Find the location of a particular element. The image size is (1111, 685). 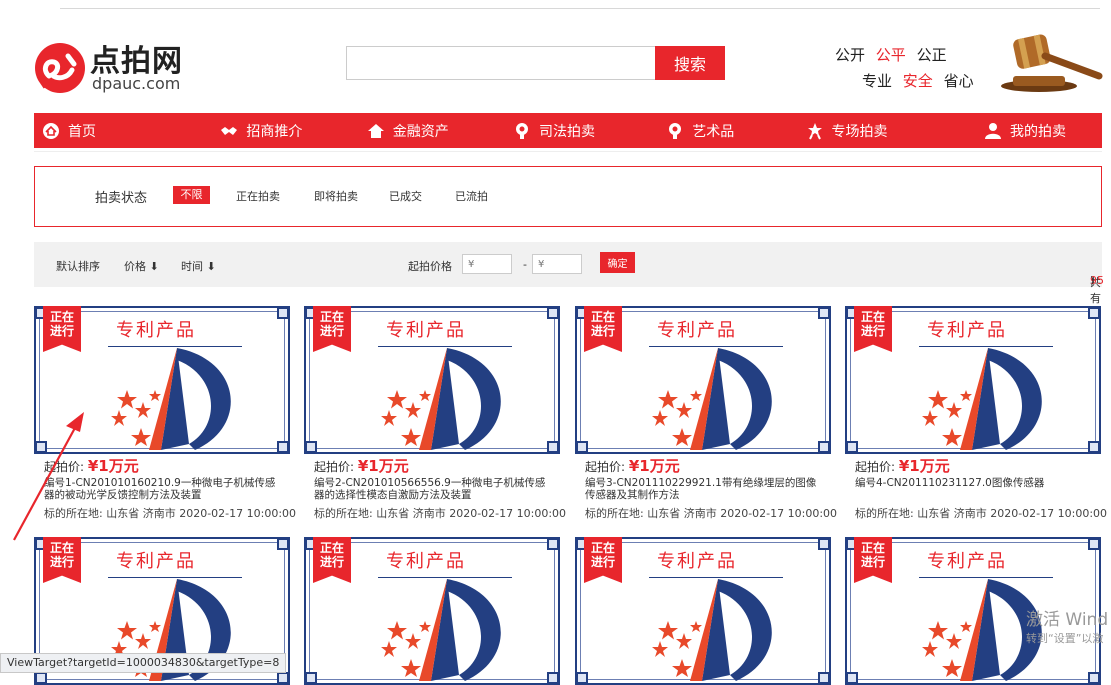

nav-label: 招商推介 is located at coordinates (274, 131).